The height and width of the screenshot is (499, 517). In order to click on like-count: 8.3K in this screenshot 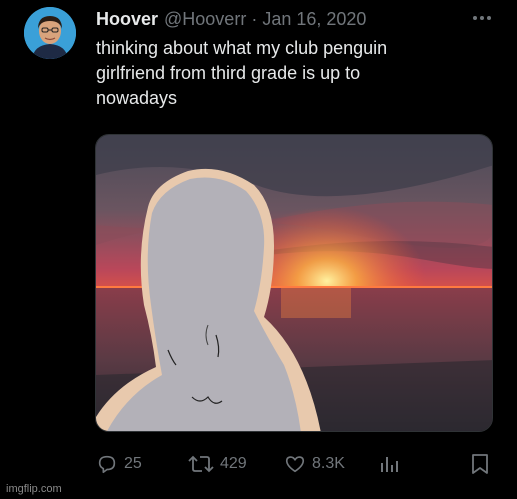, I will do `click(328, 463)`.